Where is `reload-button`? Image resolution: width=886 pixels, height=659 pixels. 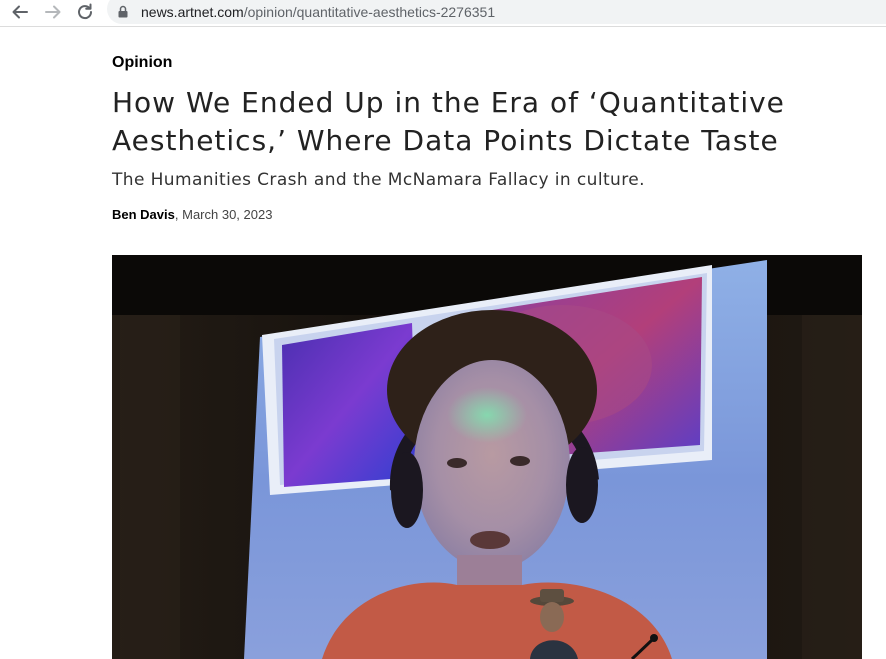
reload-button is located at coordinates (85, 12).